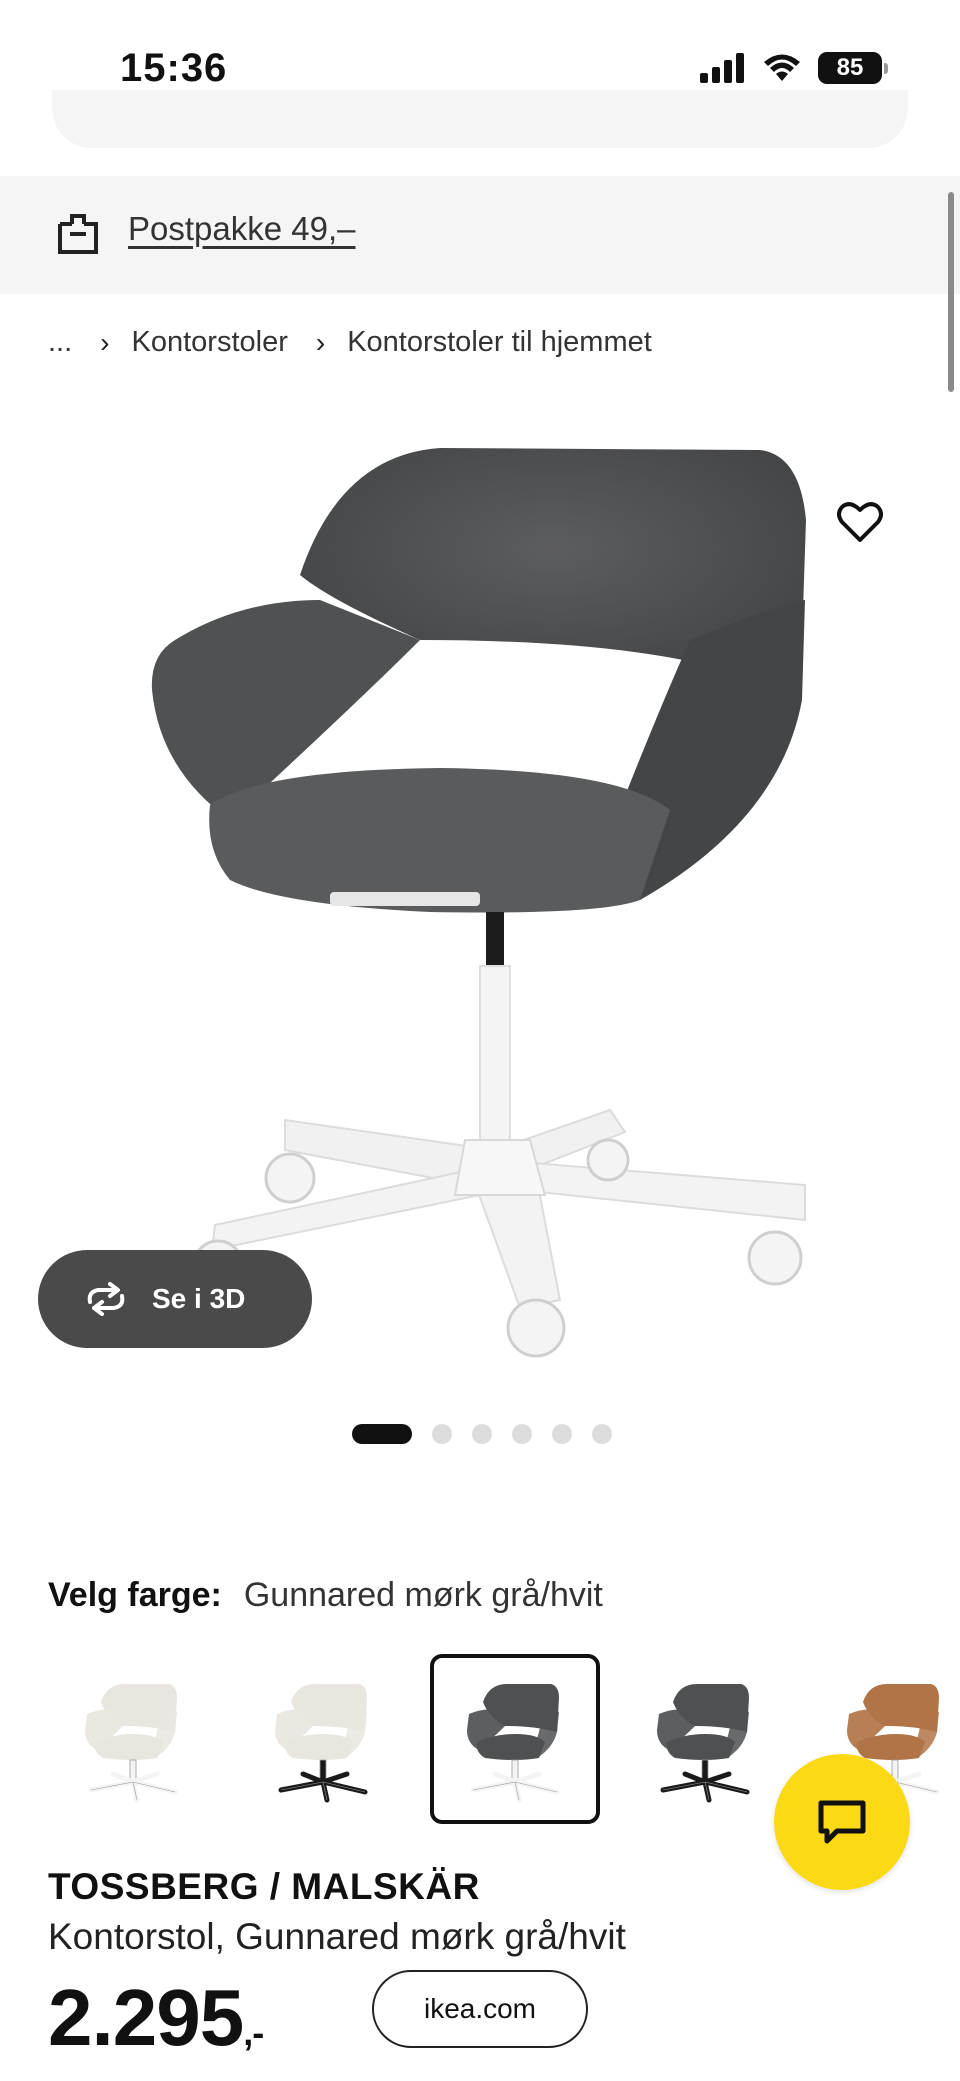  I want to click on product-price: 2.295,-, so click(156, 2018).